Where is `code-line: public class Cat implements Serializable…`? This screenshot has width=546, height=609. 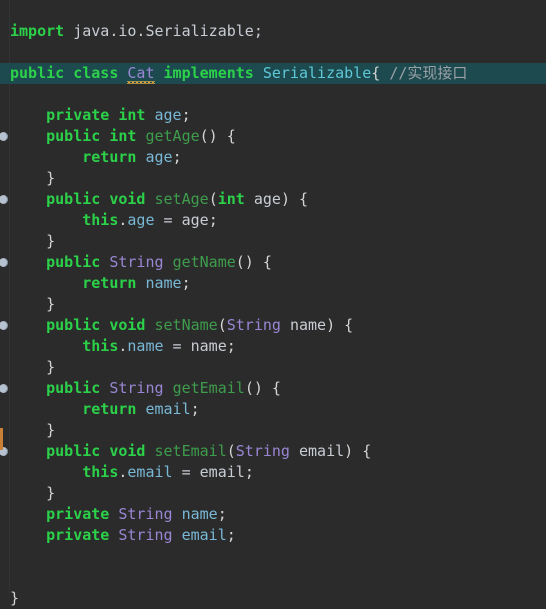
code-line: public class Cat implements Serializable… is located at coordinates (273, 73).